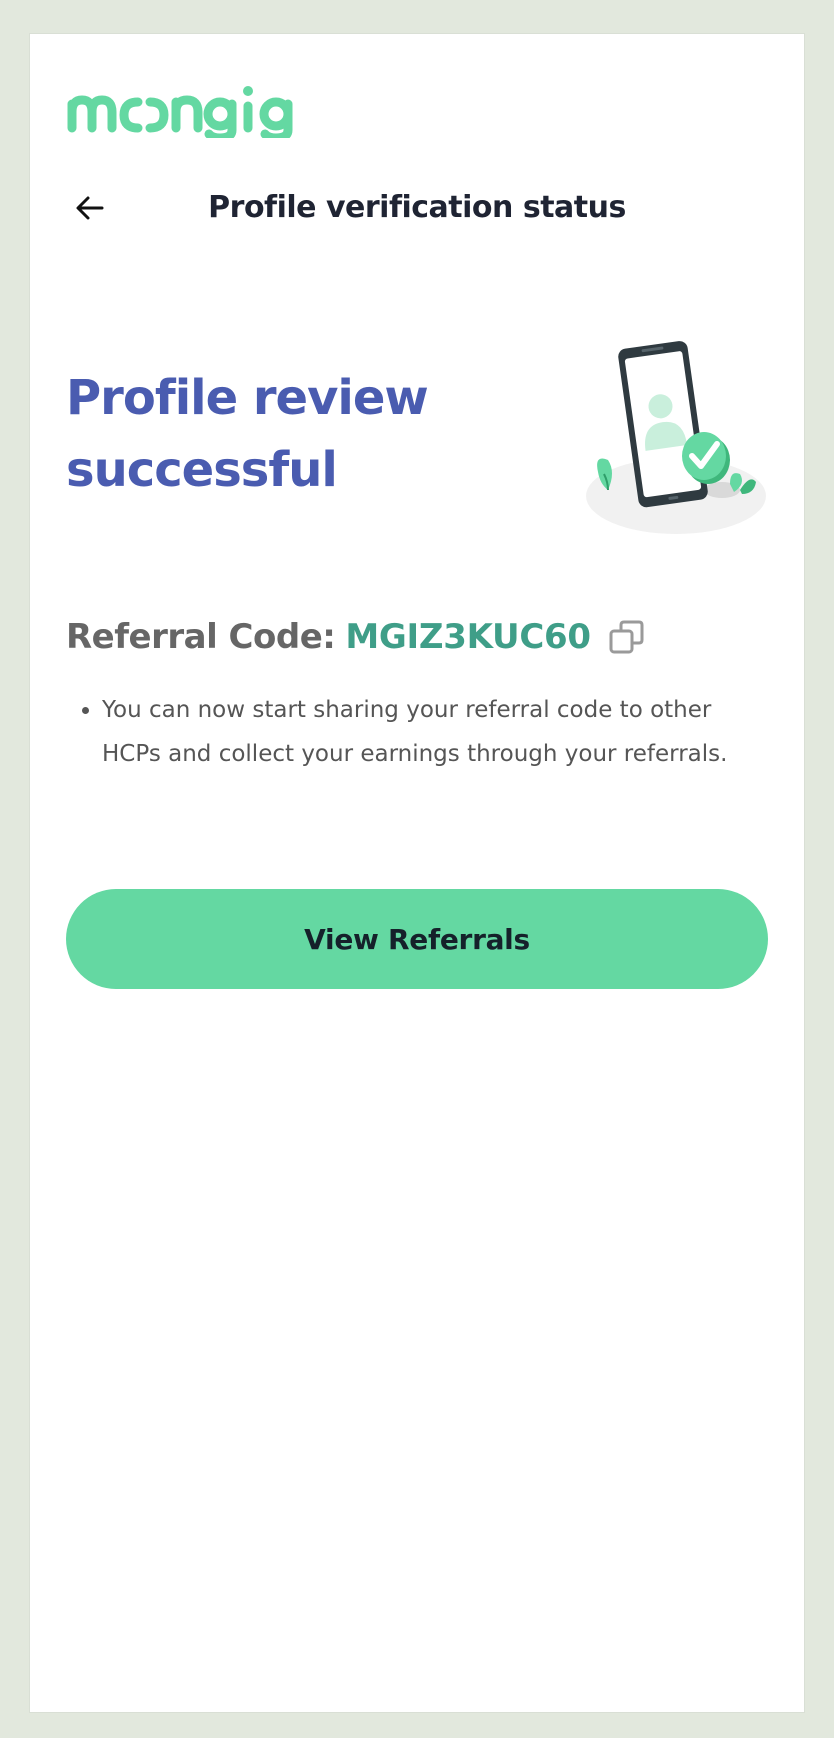 The height and width of the screenshot is (1738, 834). I want to click on status-heading: Profile review successful, so click(247, 434).